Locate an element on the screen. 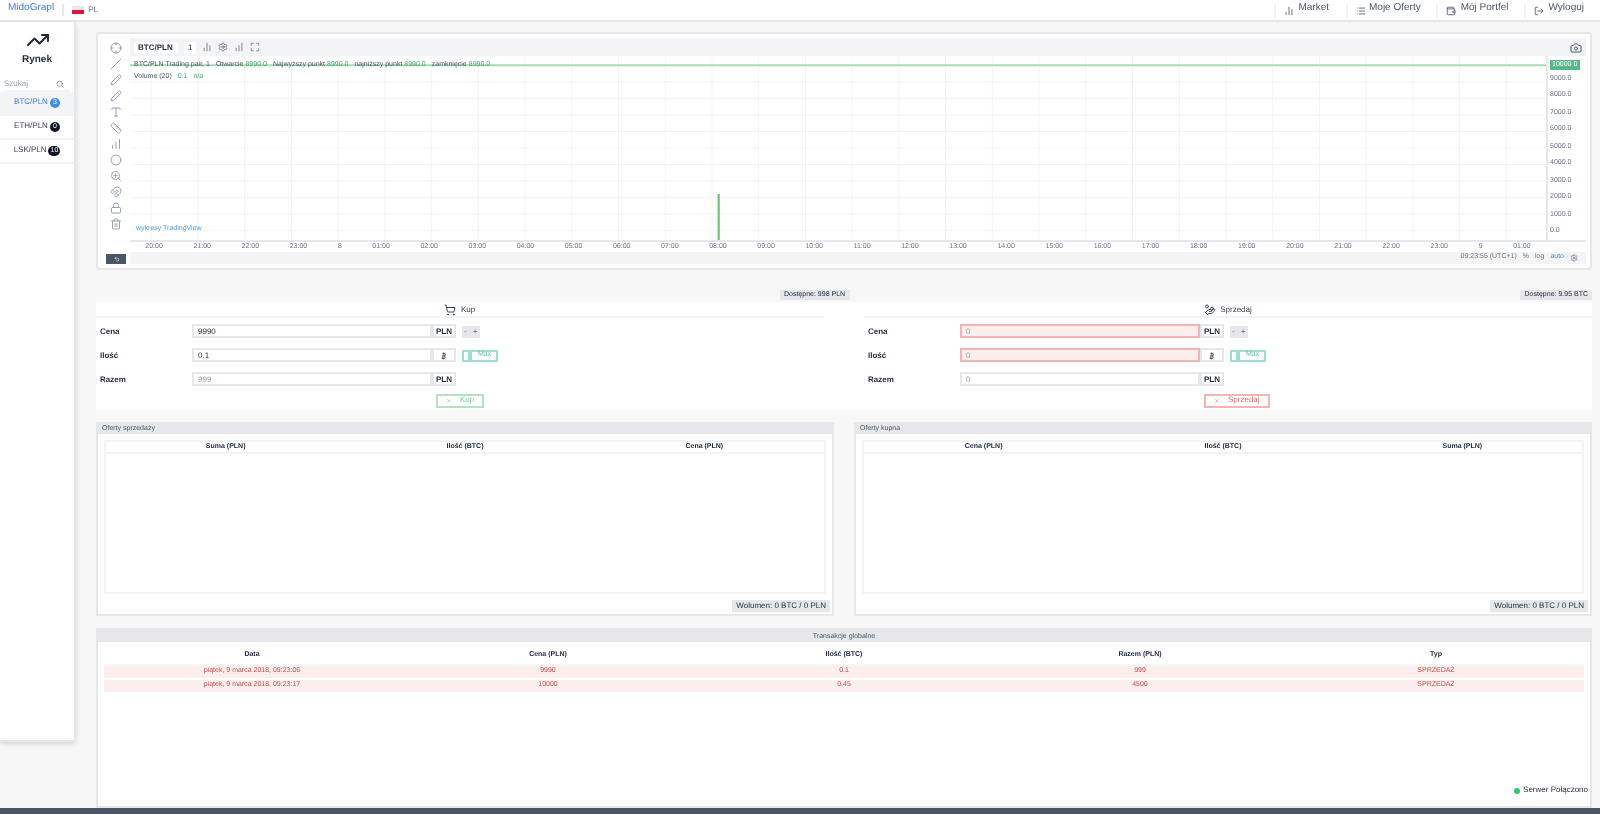 The image size is (1600, 814). cart-icon is located at coordinates (450, 309).